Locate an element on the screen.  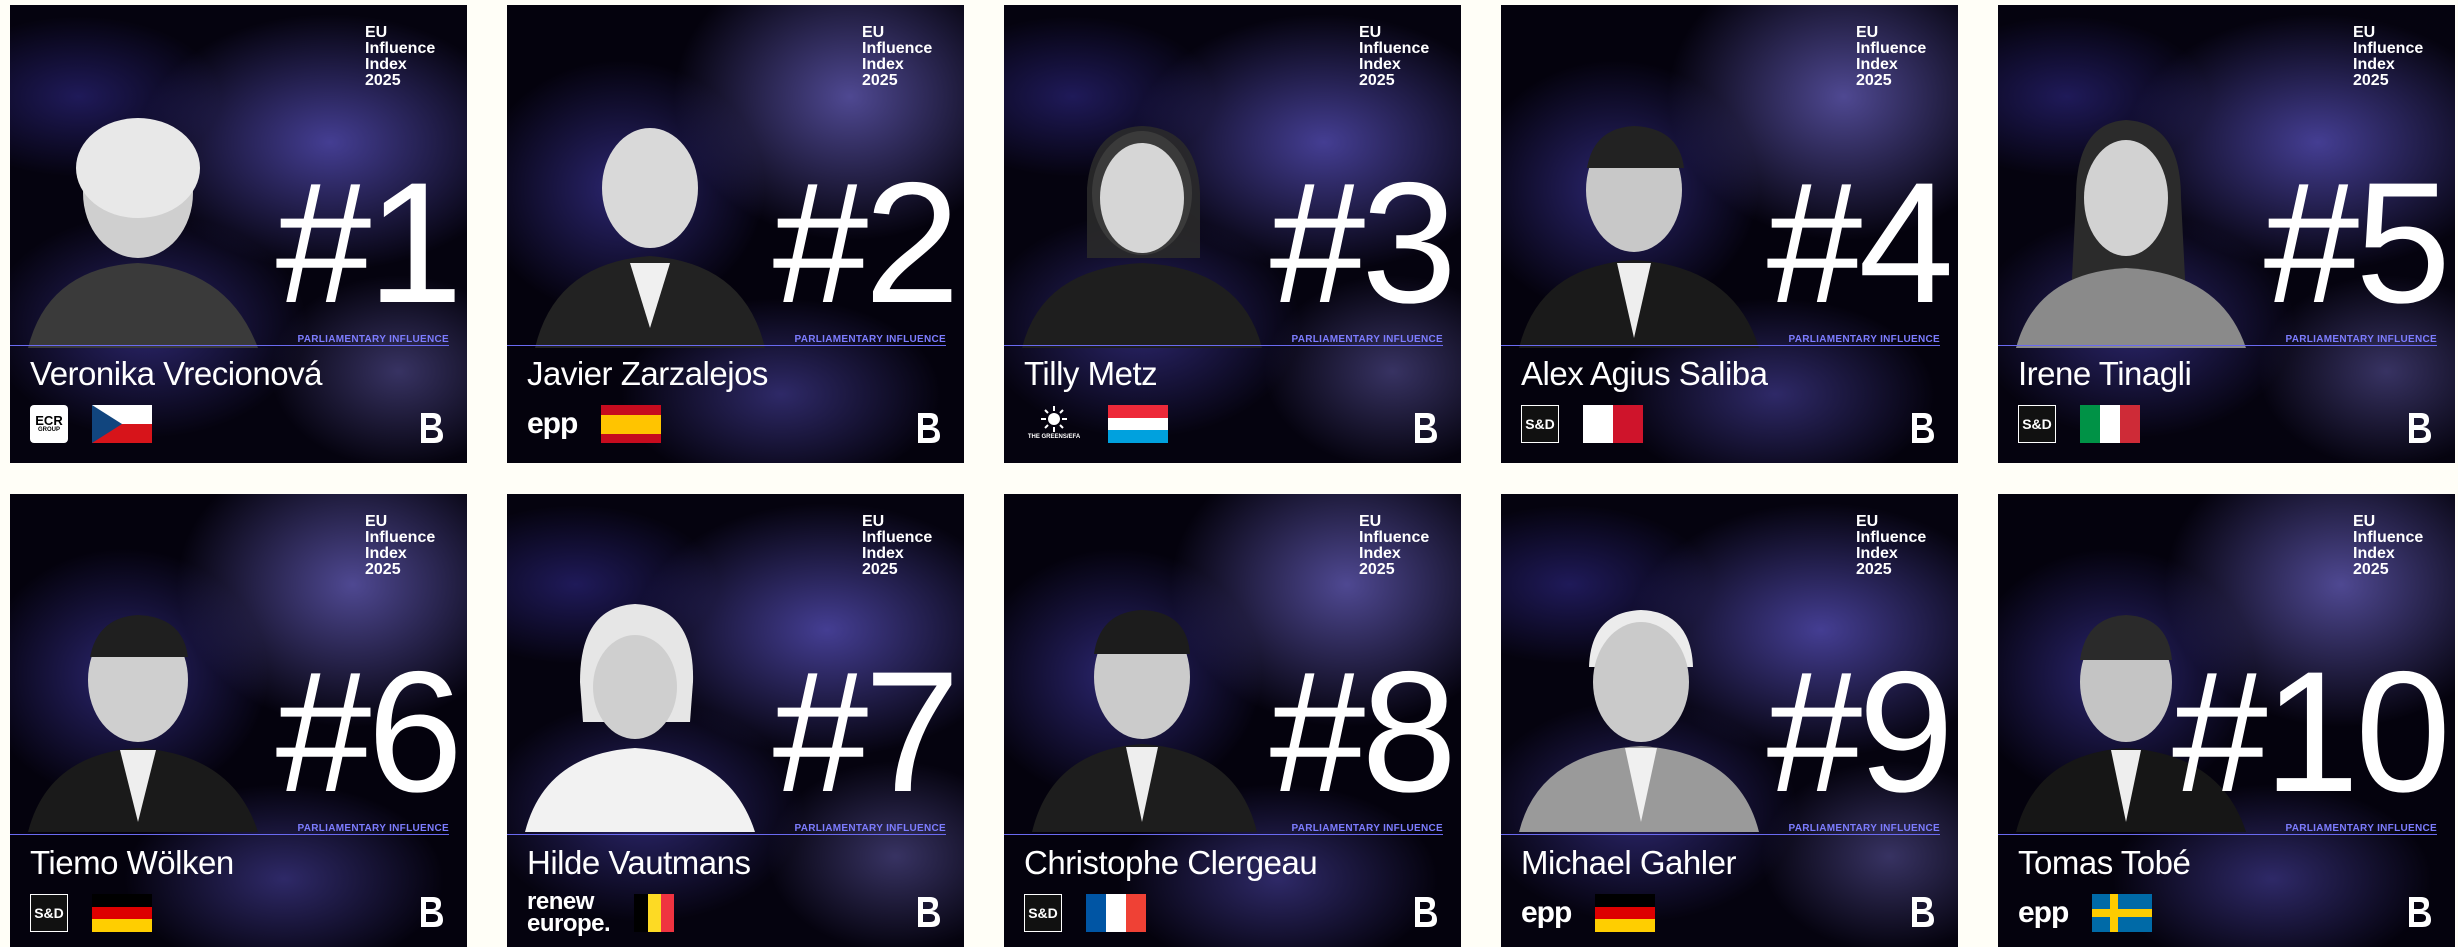
mep-name: Javier Zarzalejos is located at coordinates (647, 373).